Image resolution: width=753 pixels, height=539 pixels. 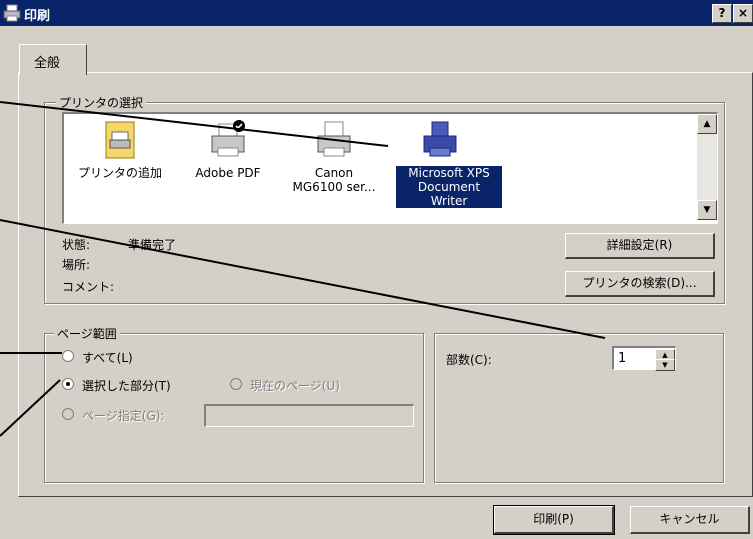 I want to click on printer-group-legend: プリンタの選択, so click(x=101, y=102).